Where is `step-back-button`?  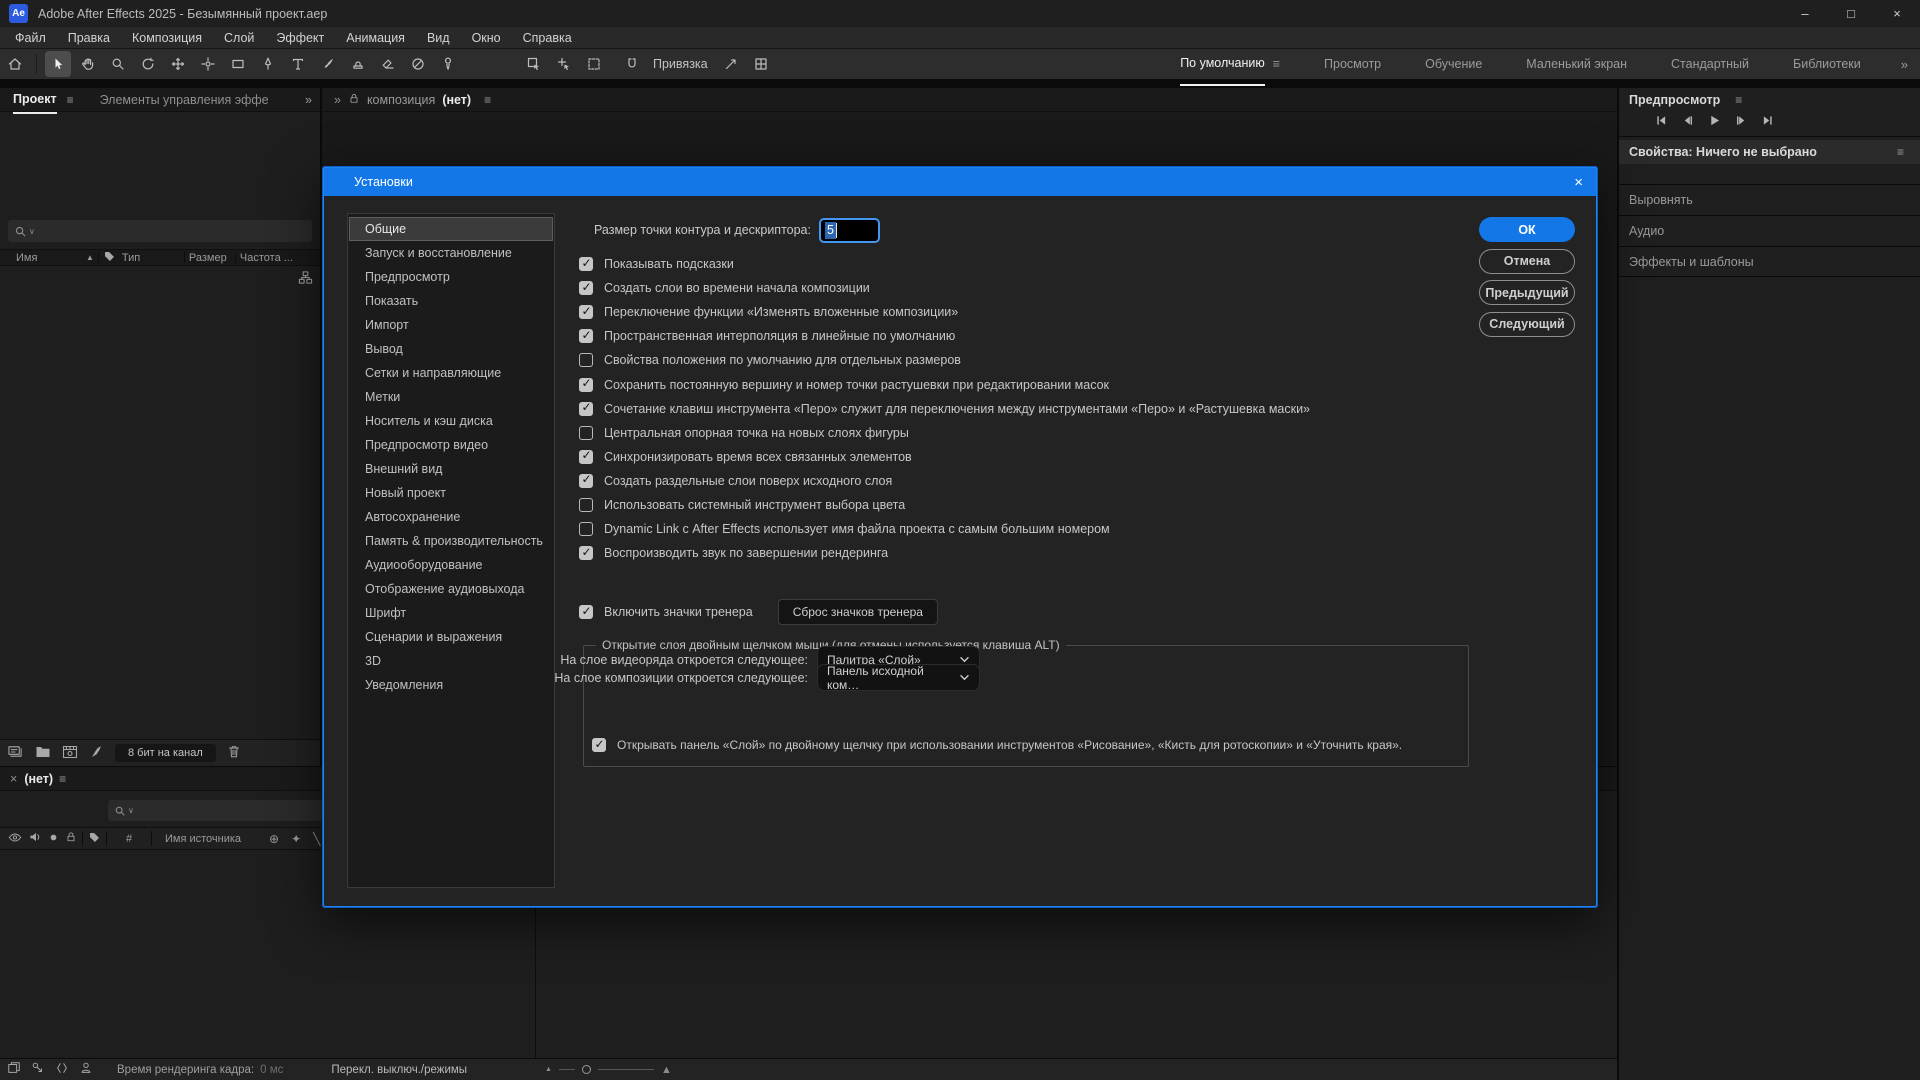 step-back-button is located at coordinates (1688, 122).